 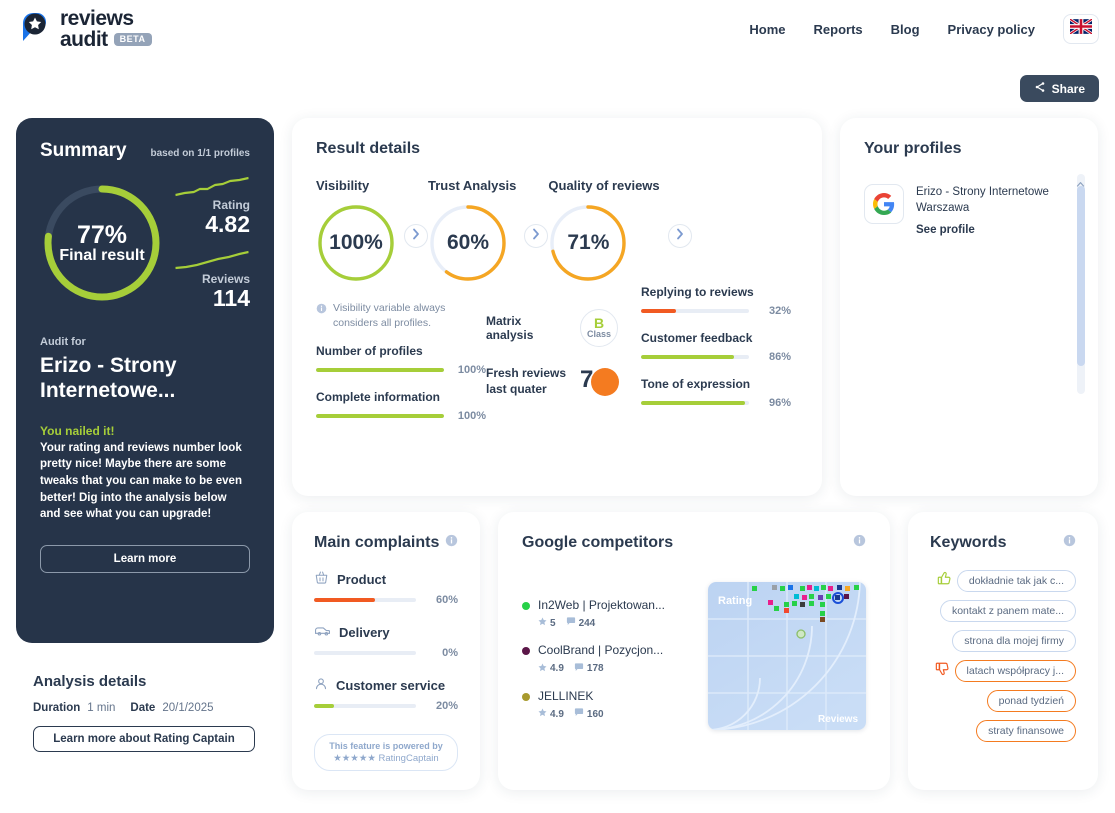 What do you see at coordinates (767, 29) in the screenshot?
I see `nav-item-home: Home` at bounding box center [767, 29].